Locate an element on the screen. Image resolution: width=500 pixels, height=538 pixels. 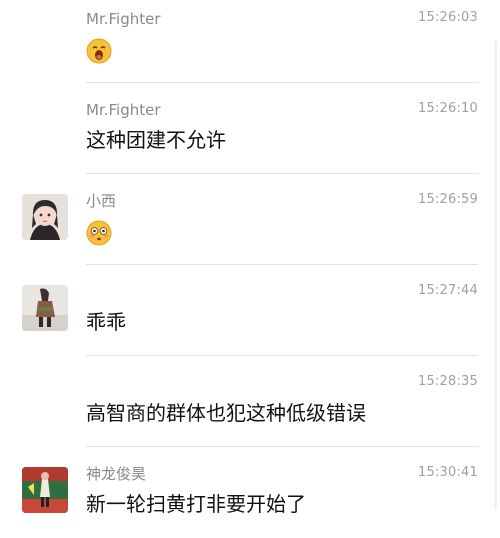
message-time: 15:27:44 is located at coordinates (448, 290).